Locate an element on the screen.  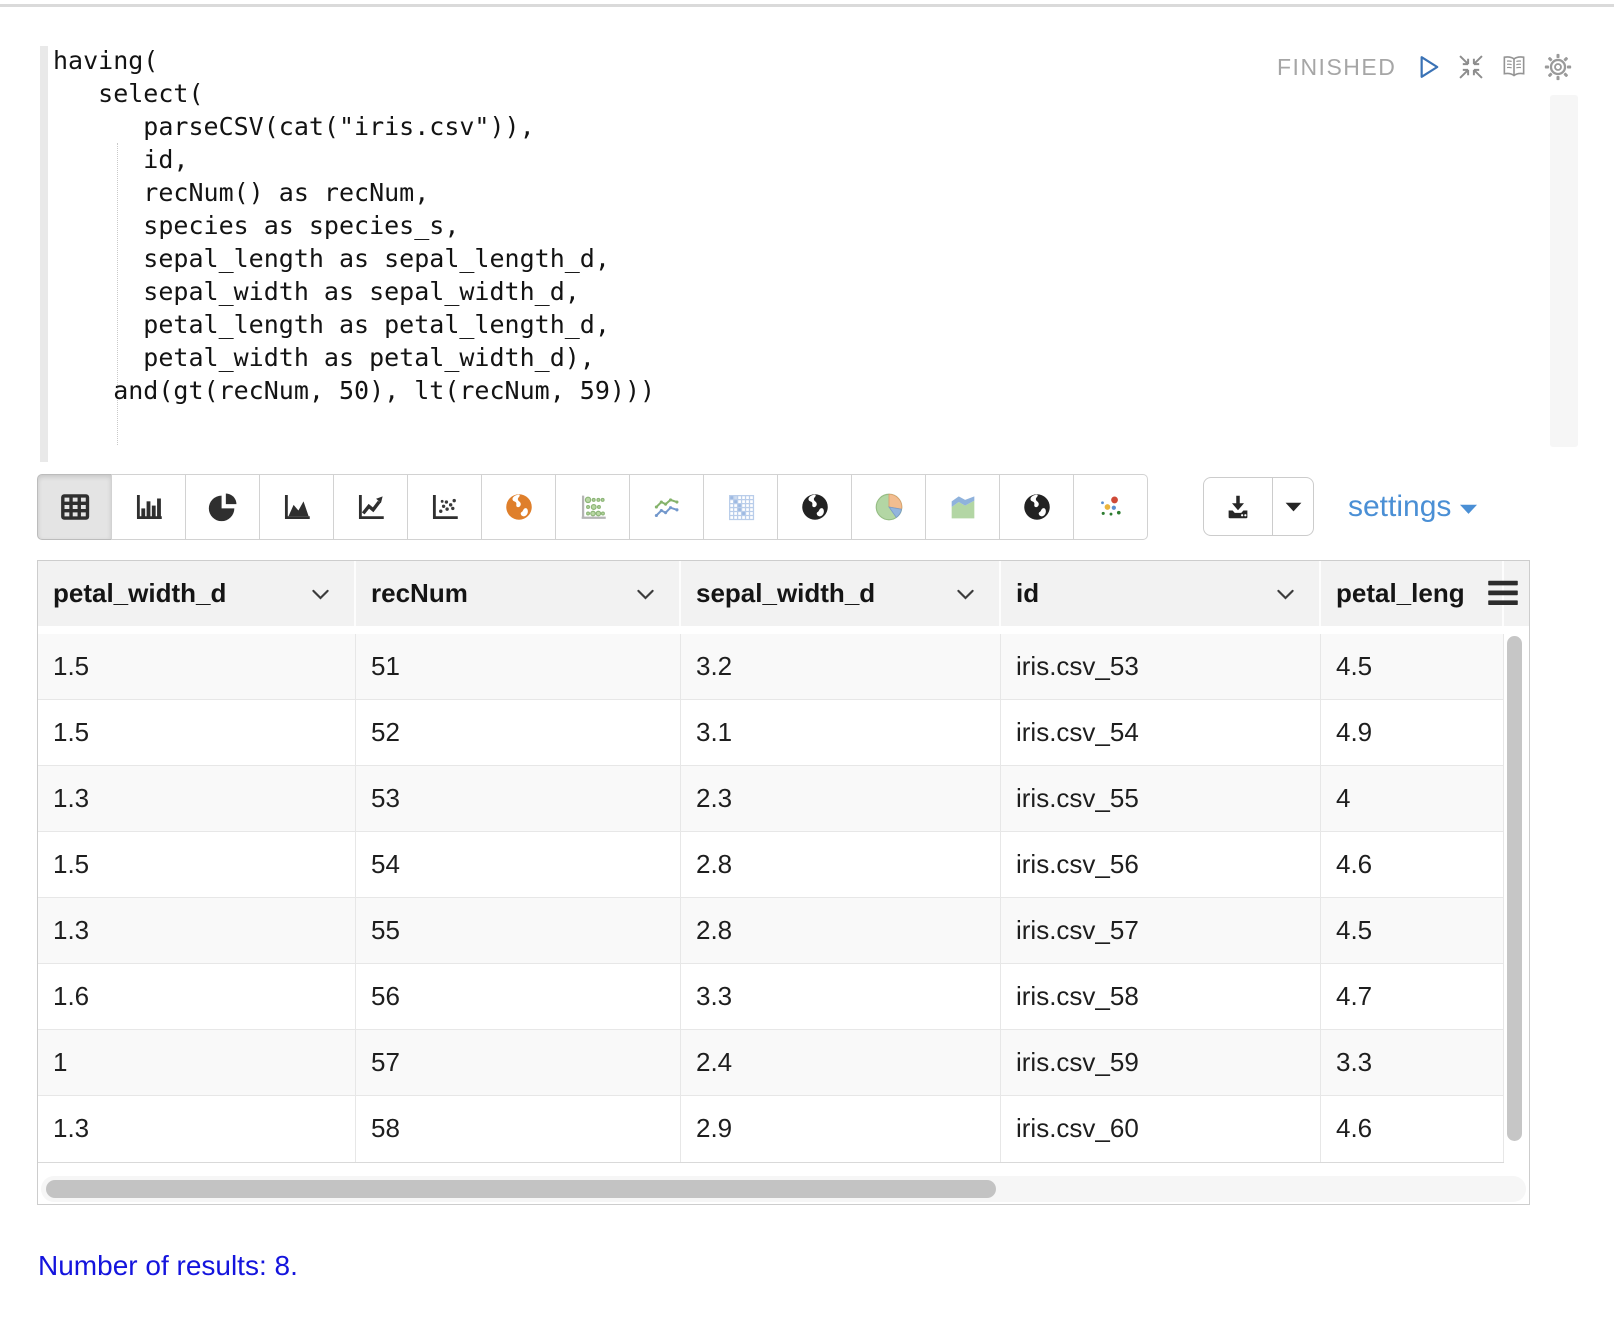
globe-dark-2-icon is located at coordinates (1036, 507).